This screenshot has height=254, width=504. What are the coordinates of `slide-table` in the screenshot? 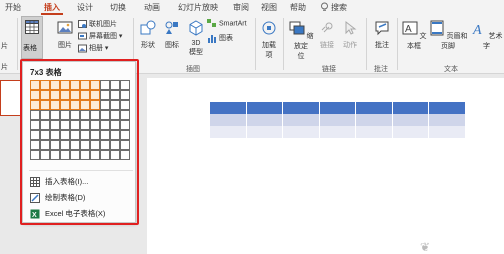 It's located at (338, 120).